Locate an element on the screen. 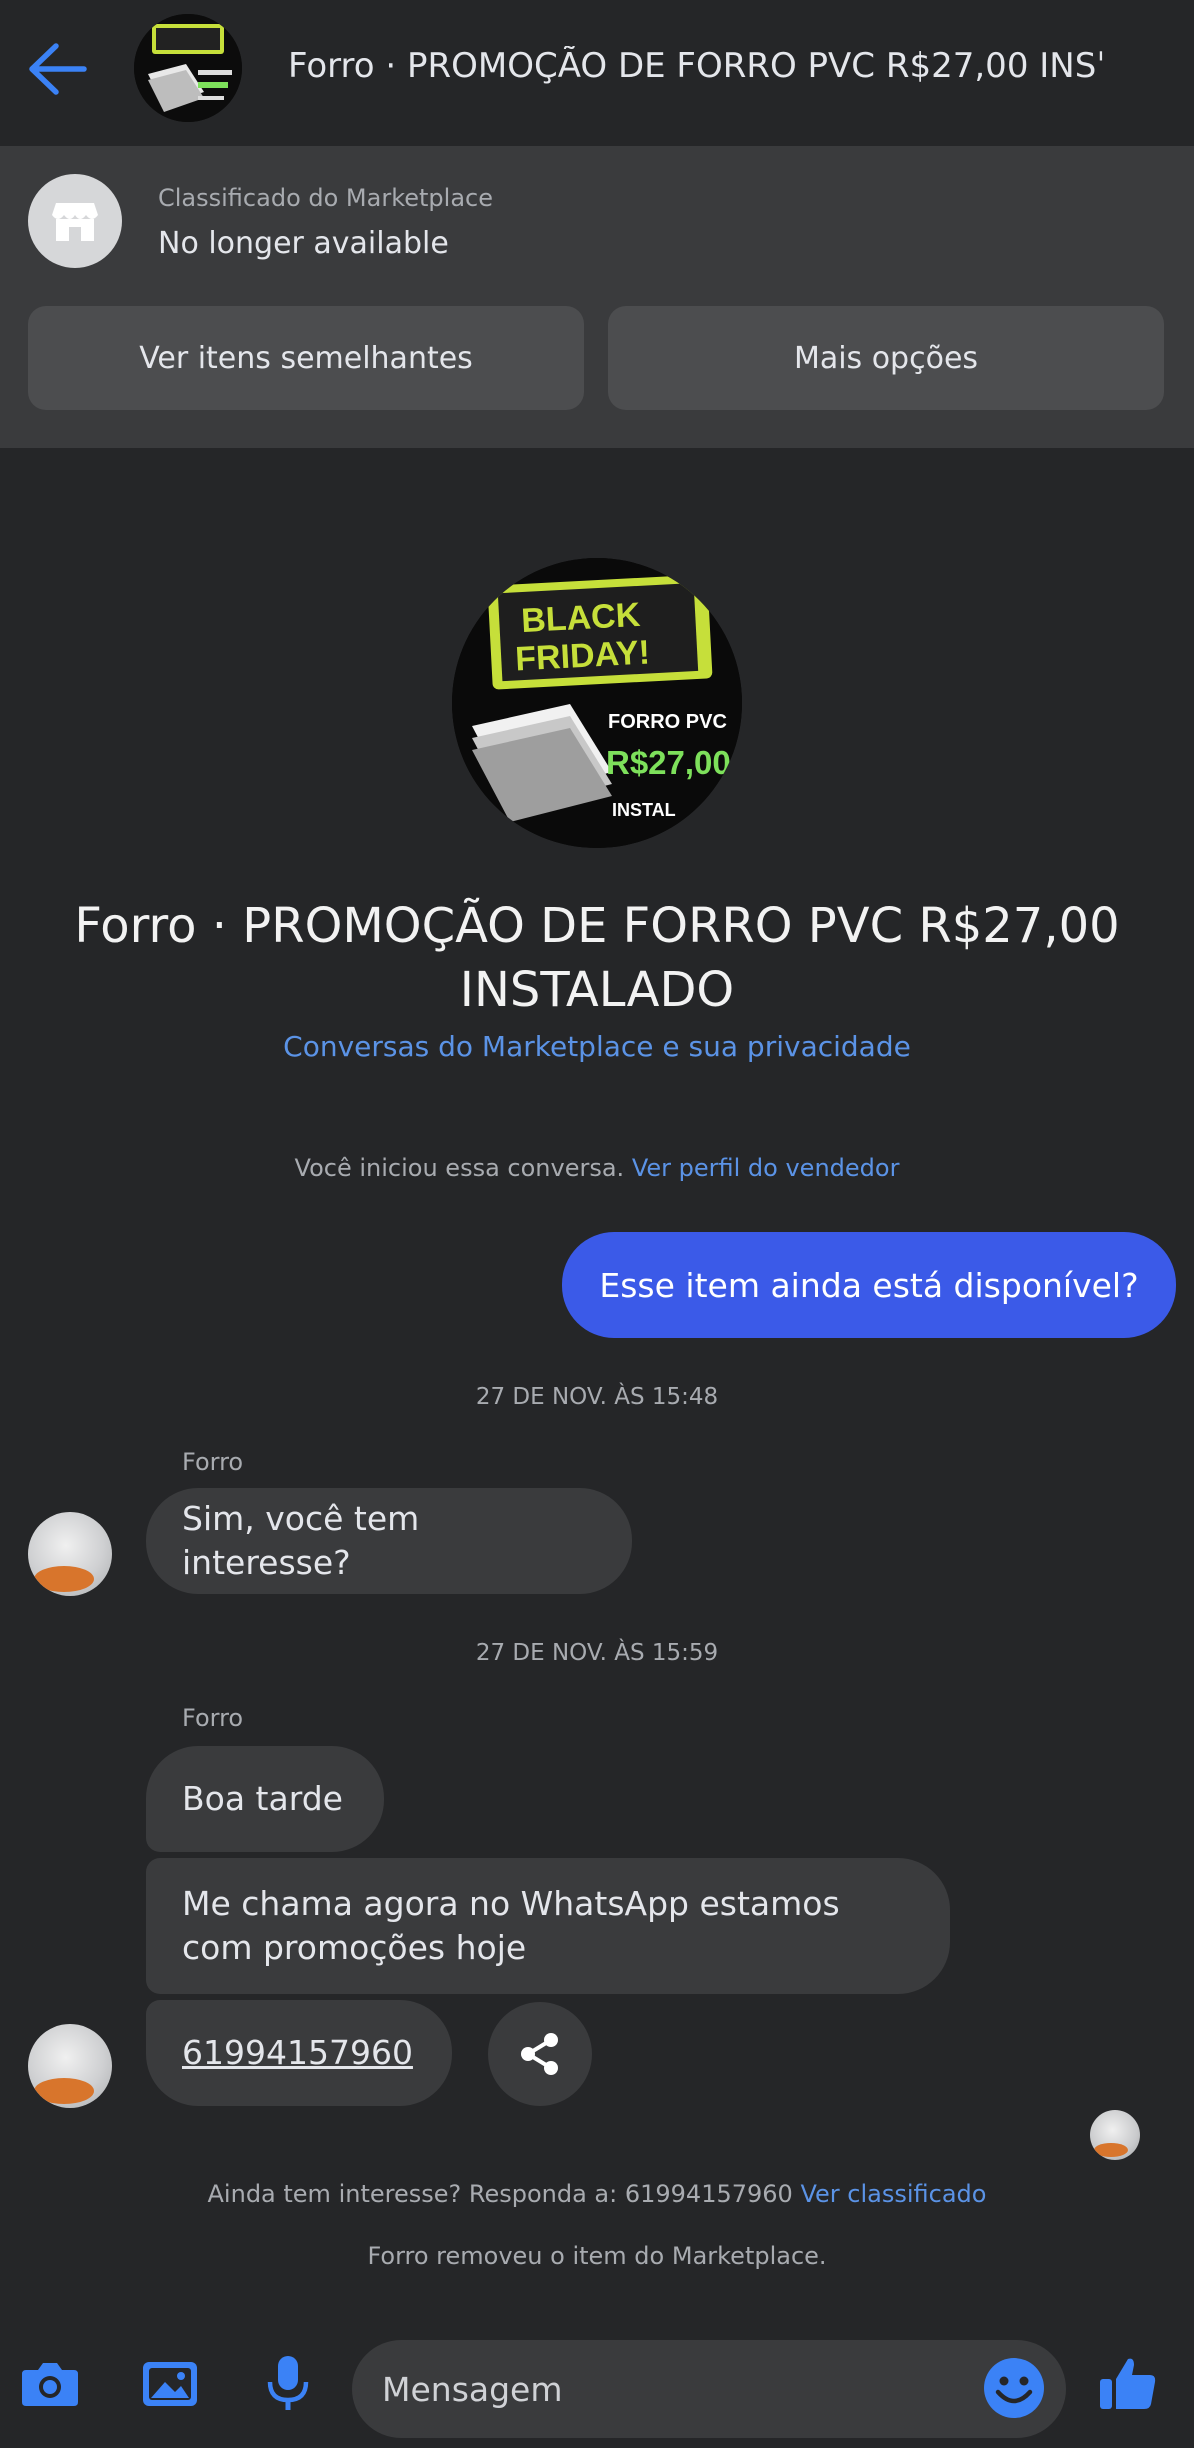 The width and height of the screenshot is (1200, 2448). listing-thumbnail-image is located at coordinates (188, 68).